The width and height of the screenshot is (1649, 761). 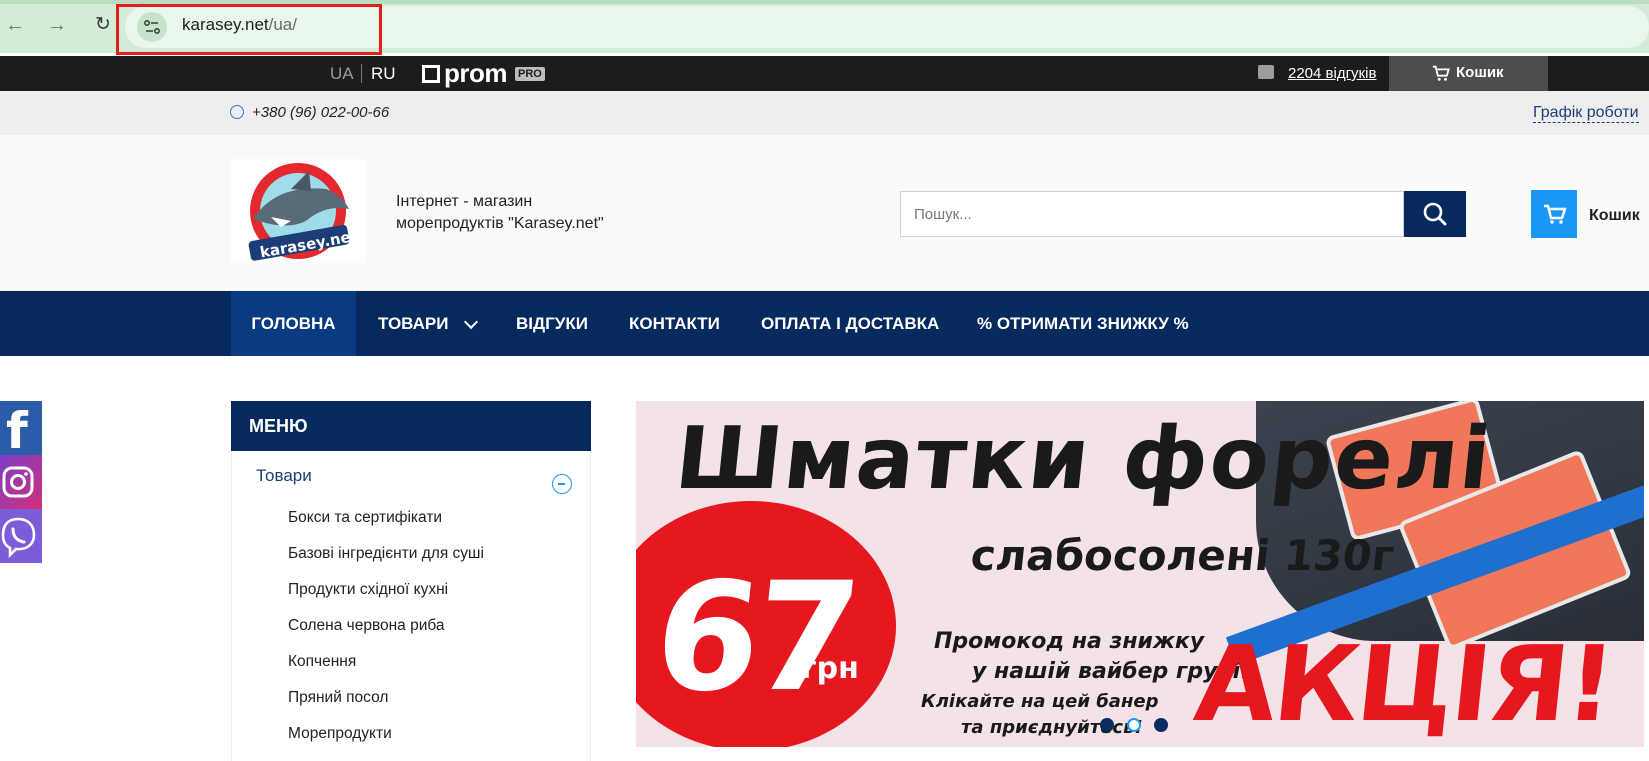 What do you see at coordinates (298, 211) in the screenshot?
I see `store-logo: karasey.net` at bounding box center [298, 211].